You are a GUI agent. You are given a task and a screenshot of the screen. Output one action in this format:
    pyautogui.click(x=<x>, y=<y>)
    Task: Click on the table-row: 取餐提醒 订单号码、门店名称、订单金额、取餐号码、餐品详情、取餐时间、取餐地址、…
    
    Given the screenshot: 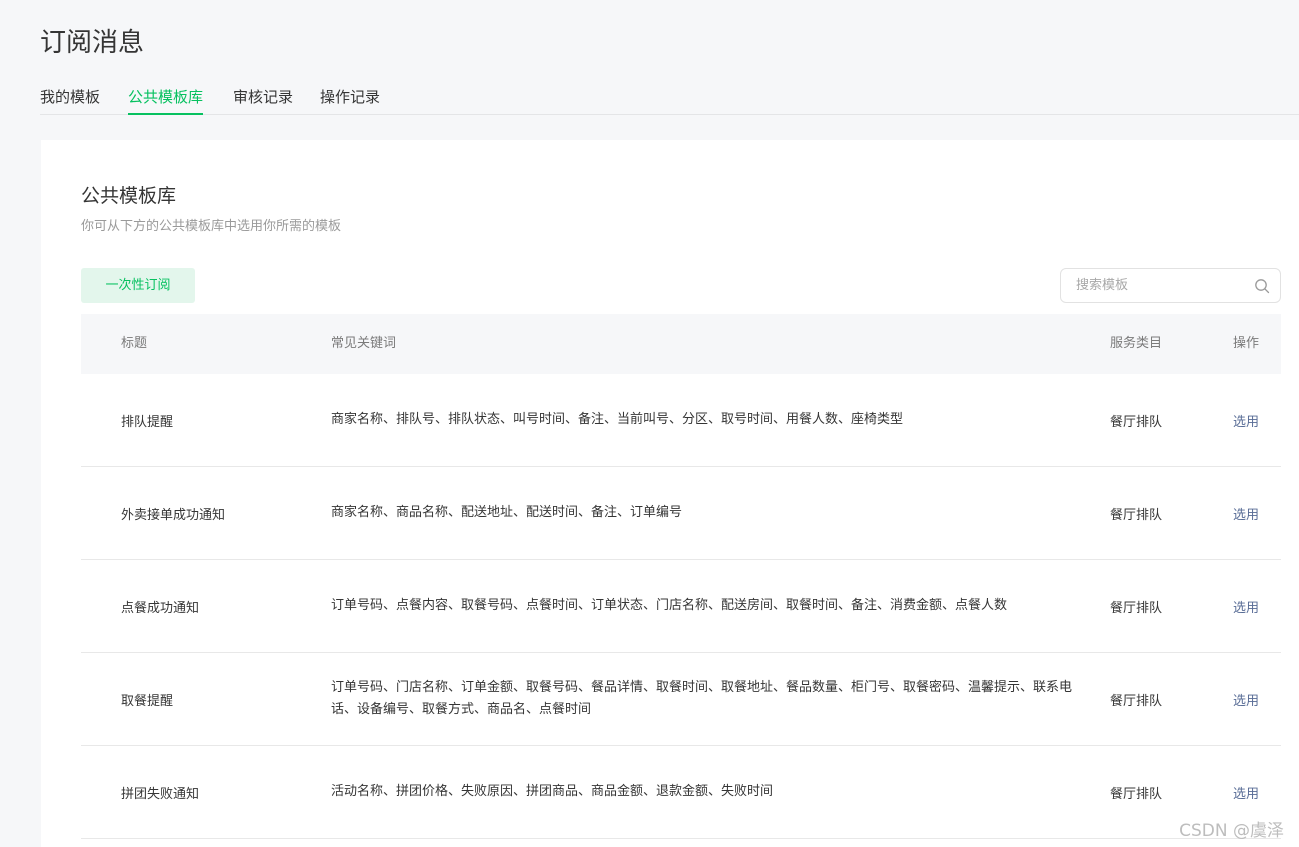 What is the action you would take?
    pyautogui.click(x=681, y=699)
    